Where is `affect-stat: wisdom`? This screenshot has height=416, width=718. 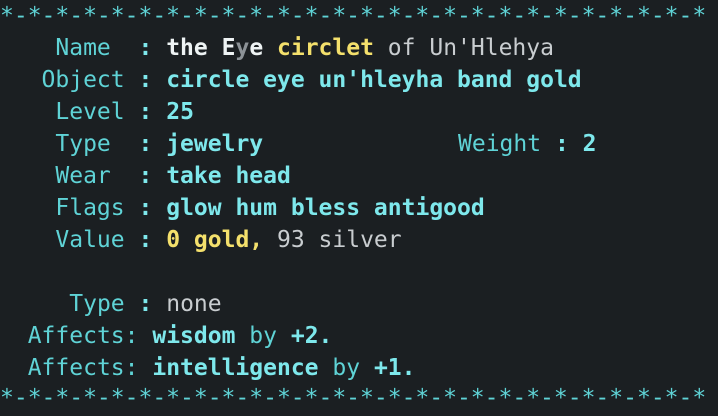 affect-stat: wisdom is located at coordinates (194, 336).